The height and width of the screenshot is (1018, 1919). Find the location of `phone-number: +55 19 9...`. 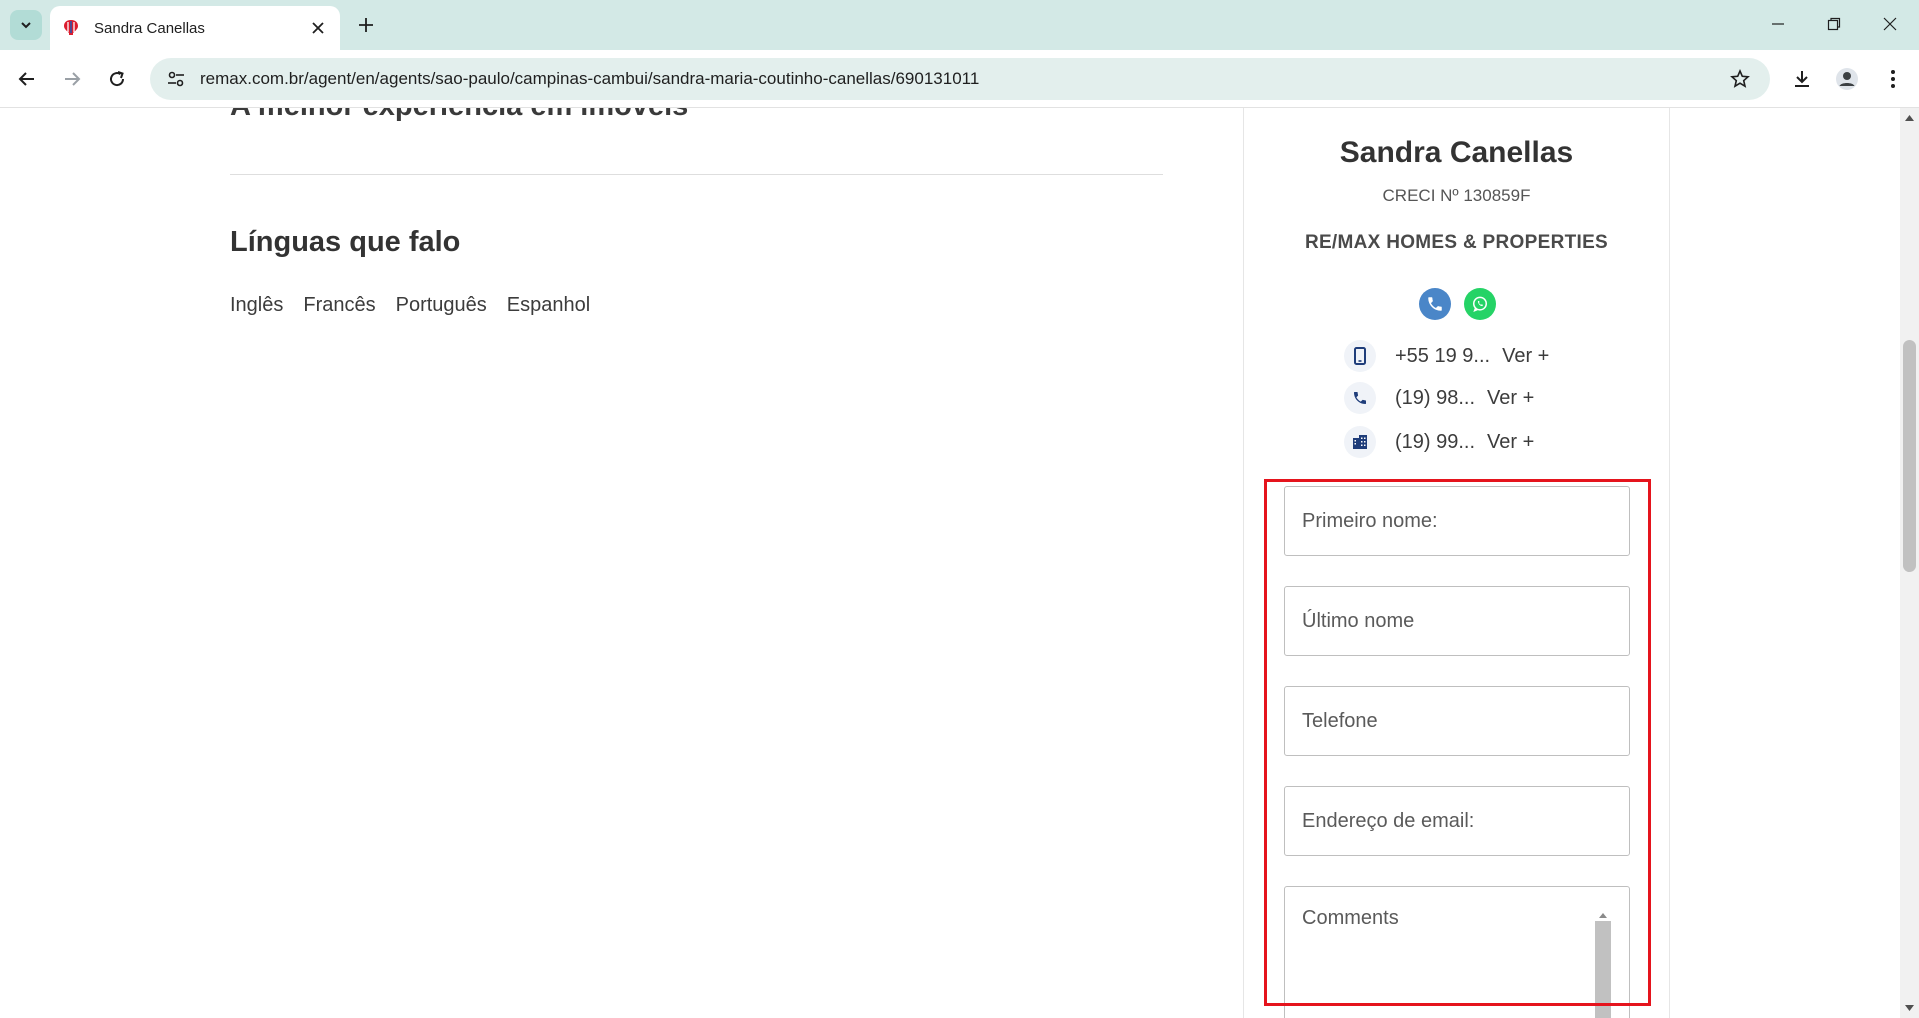

phone-number: +55 19 9... is located at coordinates (1443, 355).